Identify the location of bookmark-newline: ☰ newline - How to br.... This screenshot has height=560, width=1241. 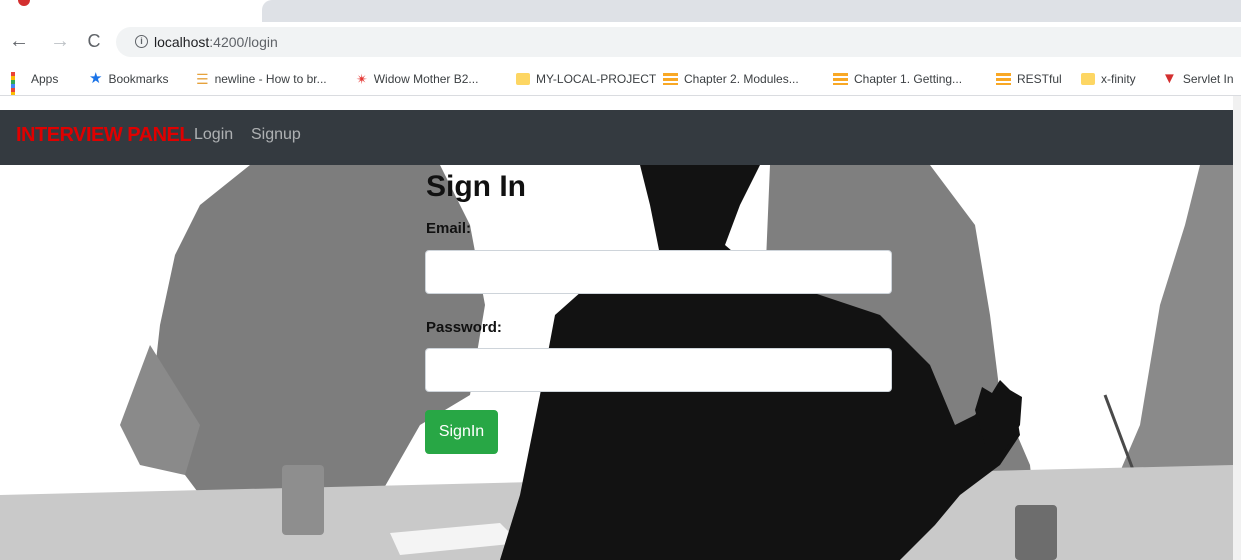
(261, 79).